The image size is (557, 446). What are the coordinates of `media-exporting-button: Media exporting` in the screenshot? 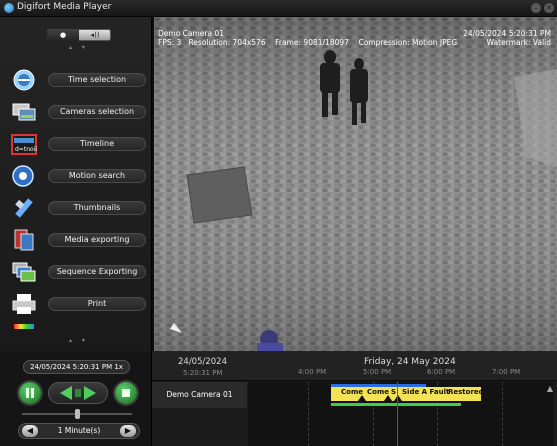 It's located at (97, 240).